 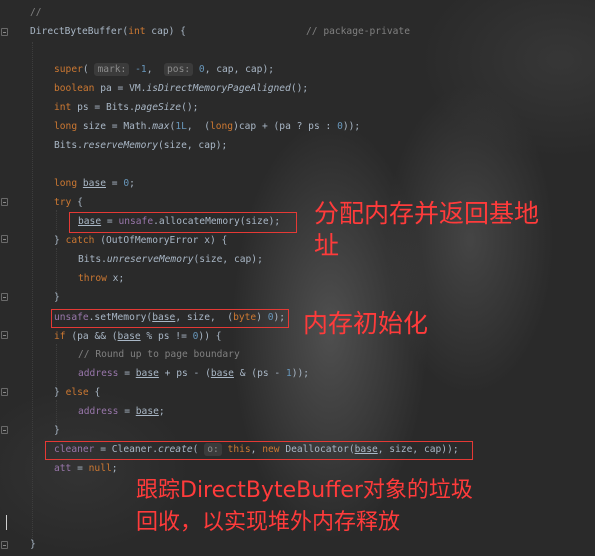 I want to click on annotation-cleaner: 跟踪DirectByteBuffer对象的垃圾 回收，以实现堆外内存释放, so click(x=304, y=506).